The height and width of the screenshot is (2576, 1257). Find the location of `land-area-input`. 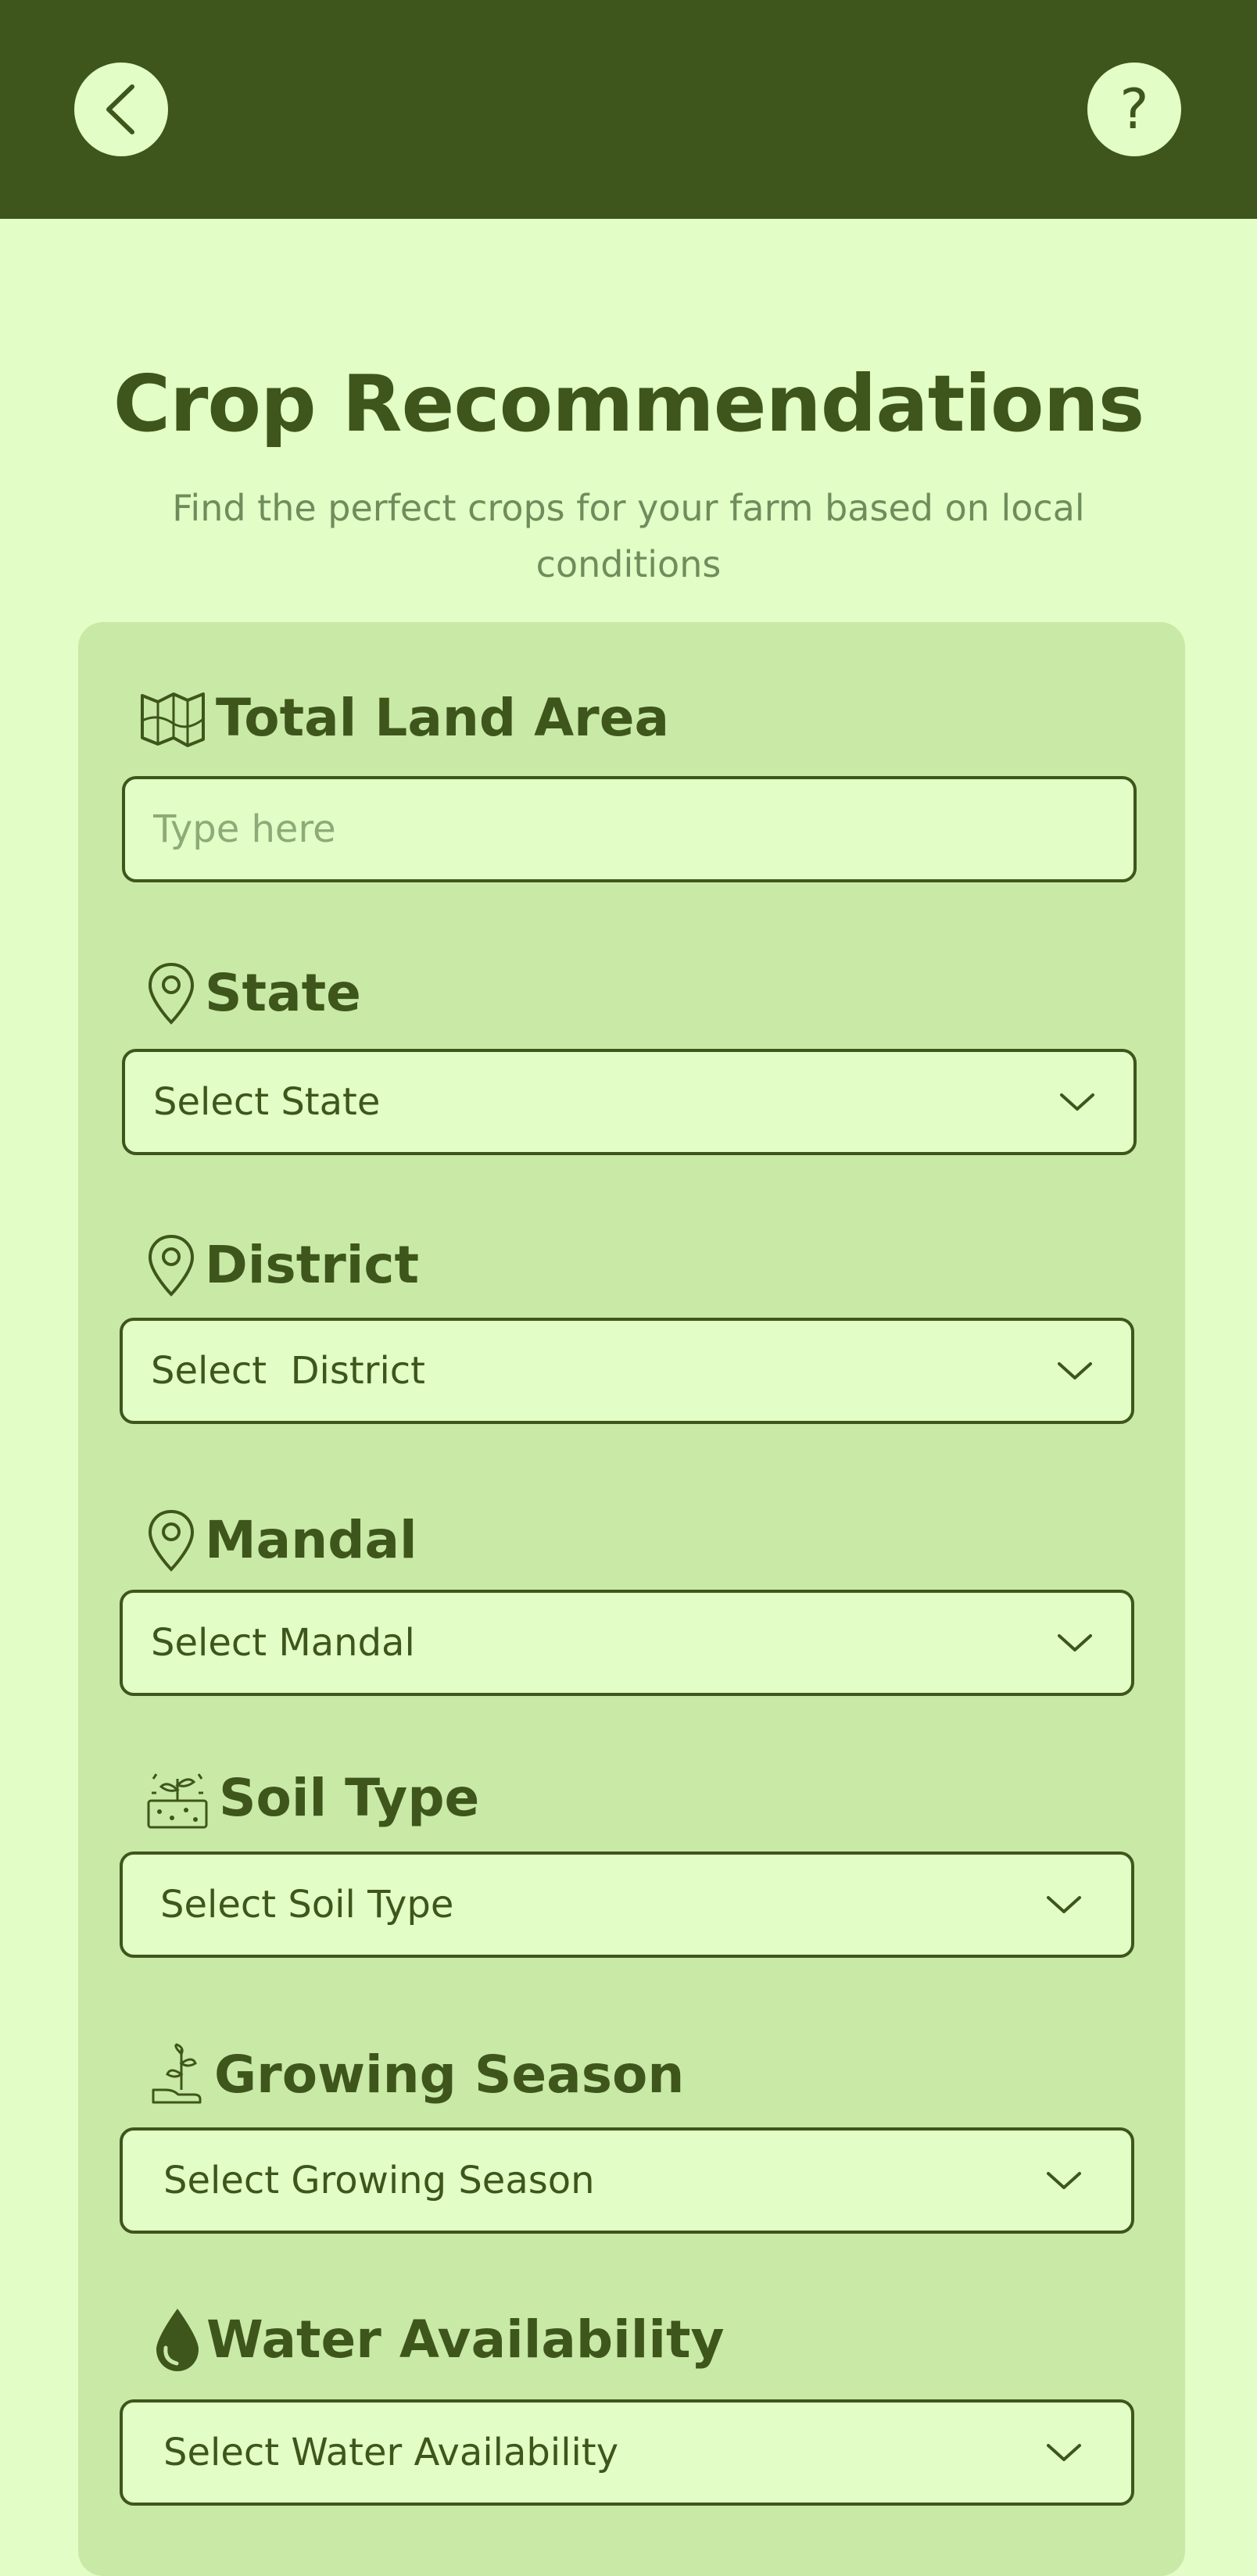

land-area-input is located at coordinates (629, 829).